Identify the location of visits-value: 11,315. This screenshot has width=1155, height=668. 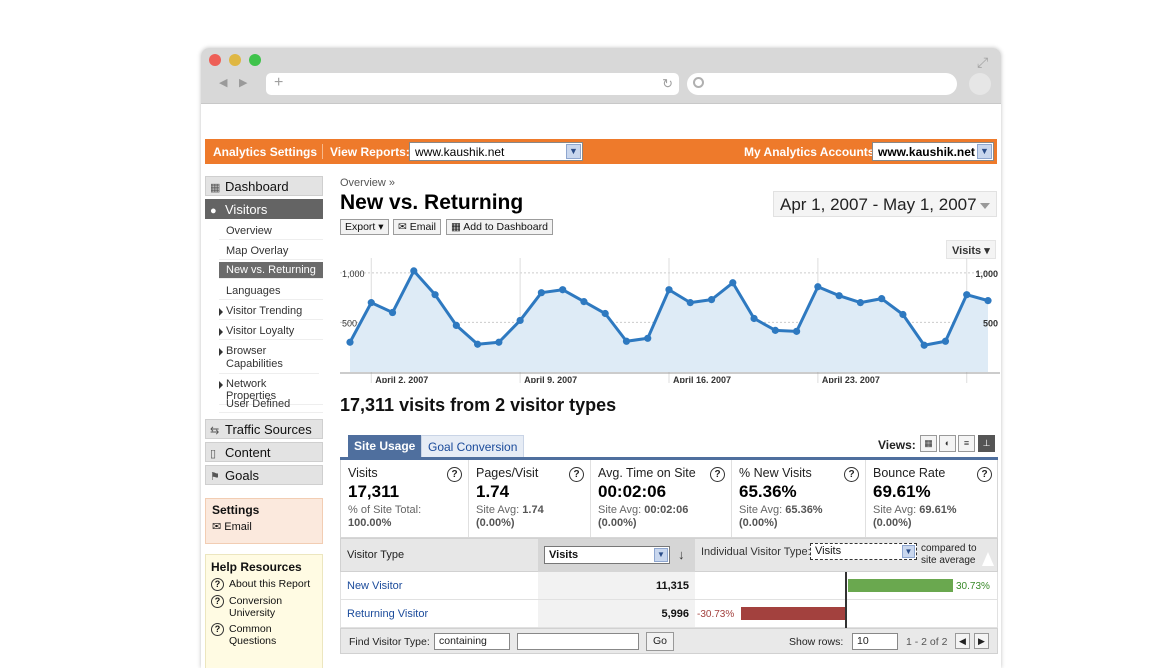
(616, 585).